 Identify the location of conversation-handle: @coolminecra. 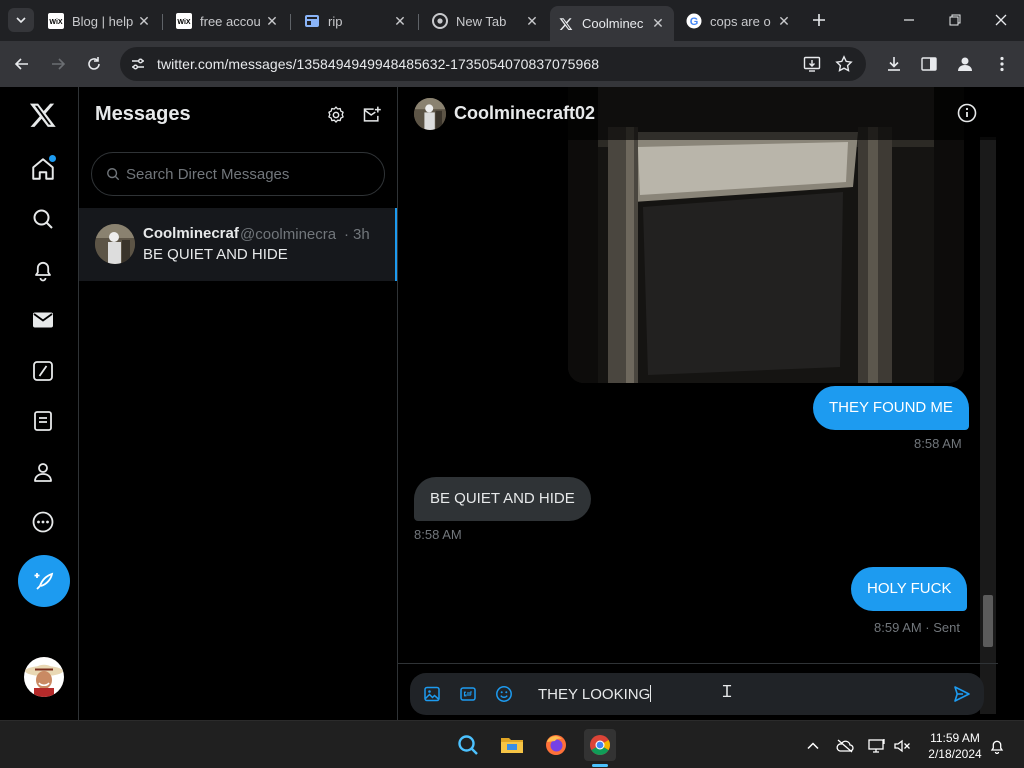
(288, 234).